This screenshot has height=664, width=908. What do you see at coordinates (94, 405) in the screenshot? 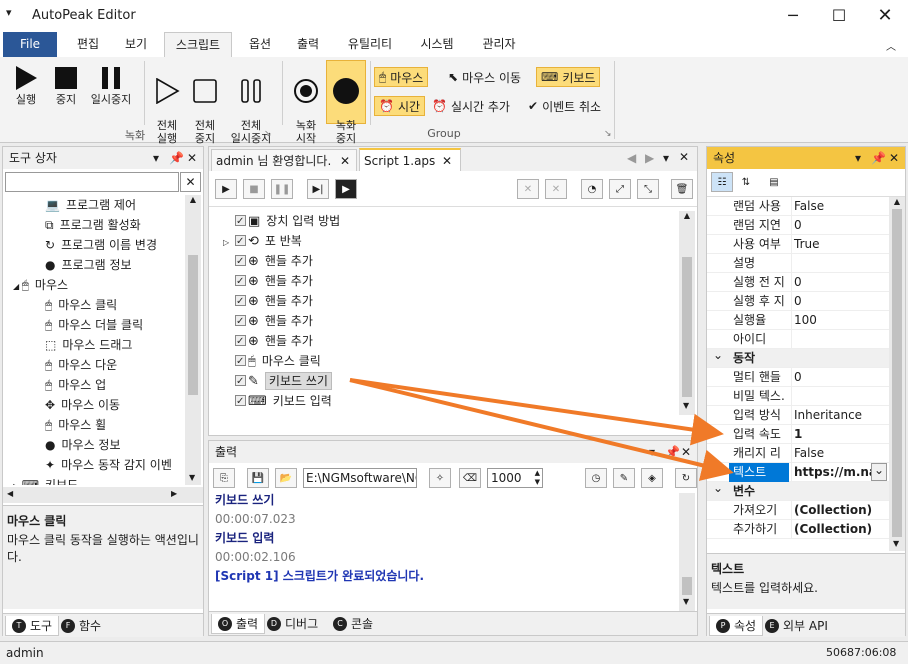
I see `toolbox-item: ✥ 마우스 이동` at bounding box center [94, 405].